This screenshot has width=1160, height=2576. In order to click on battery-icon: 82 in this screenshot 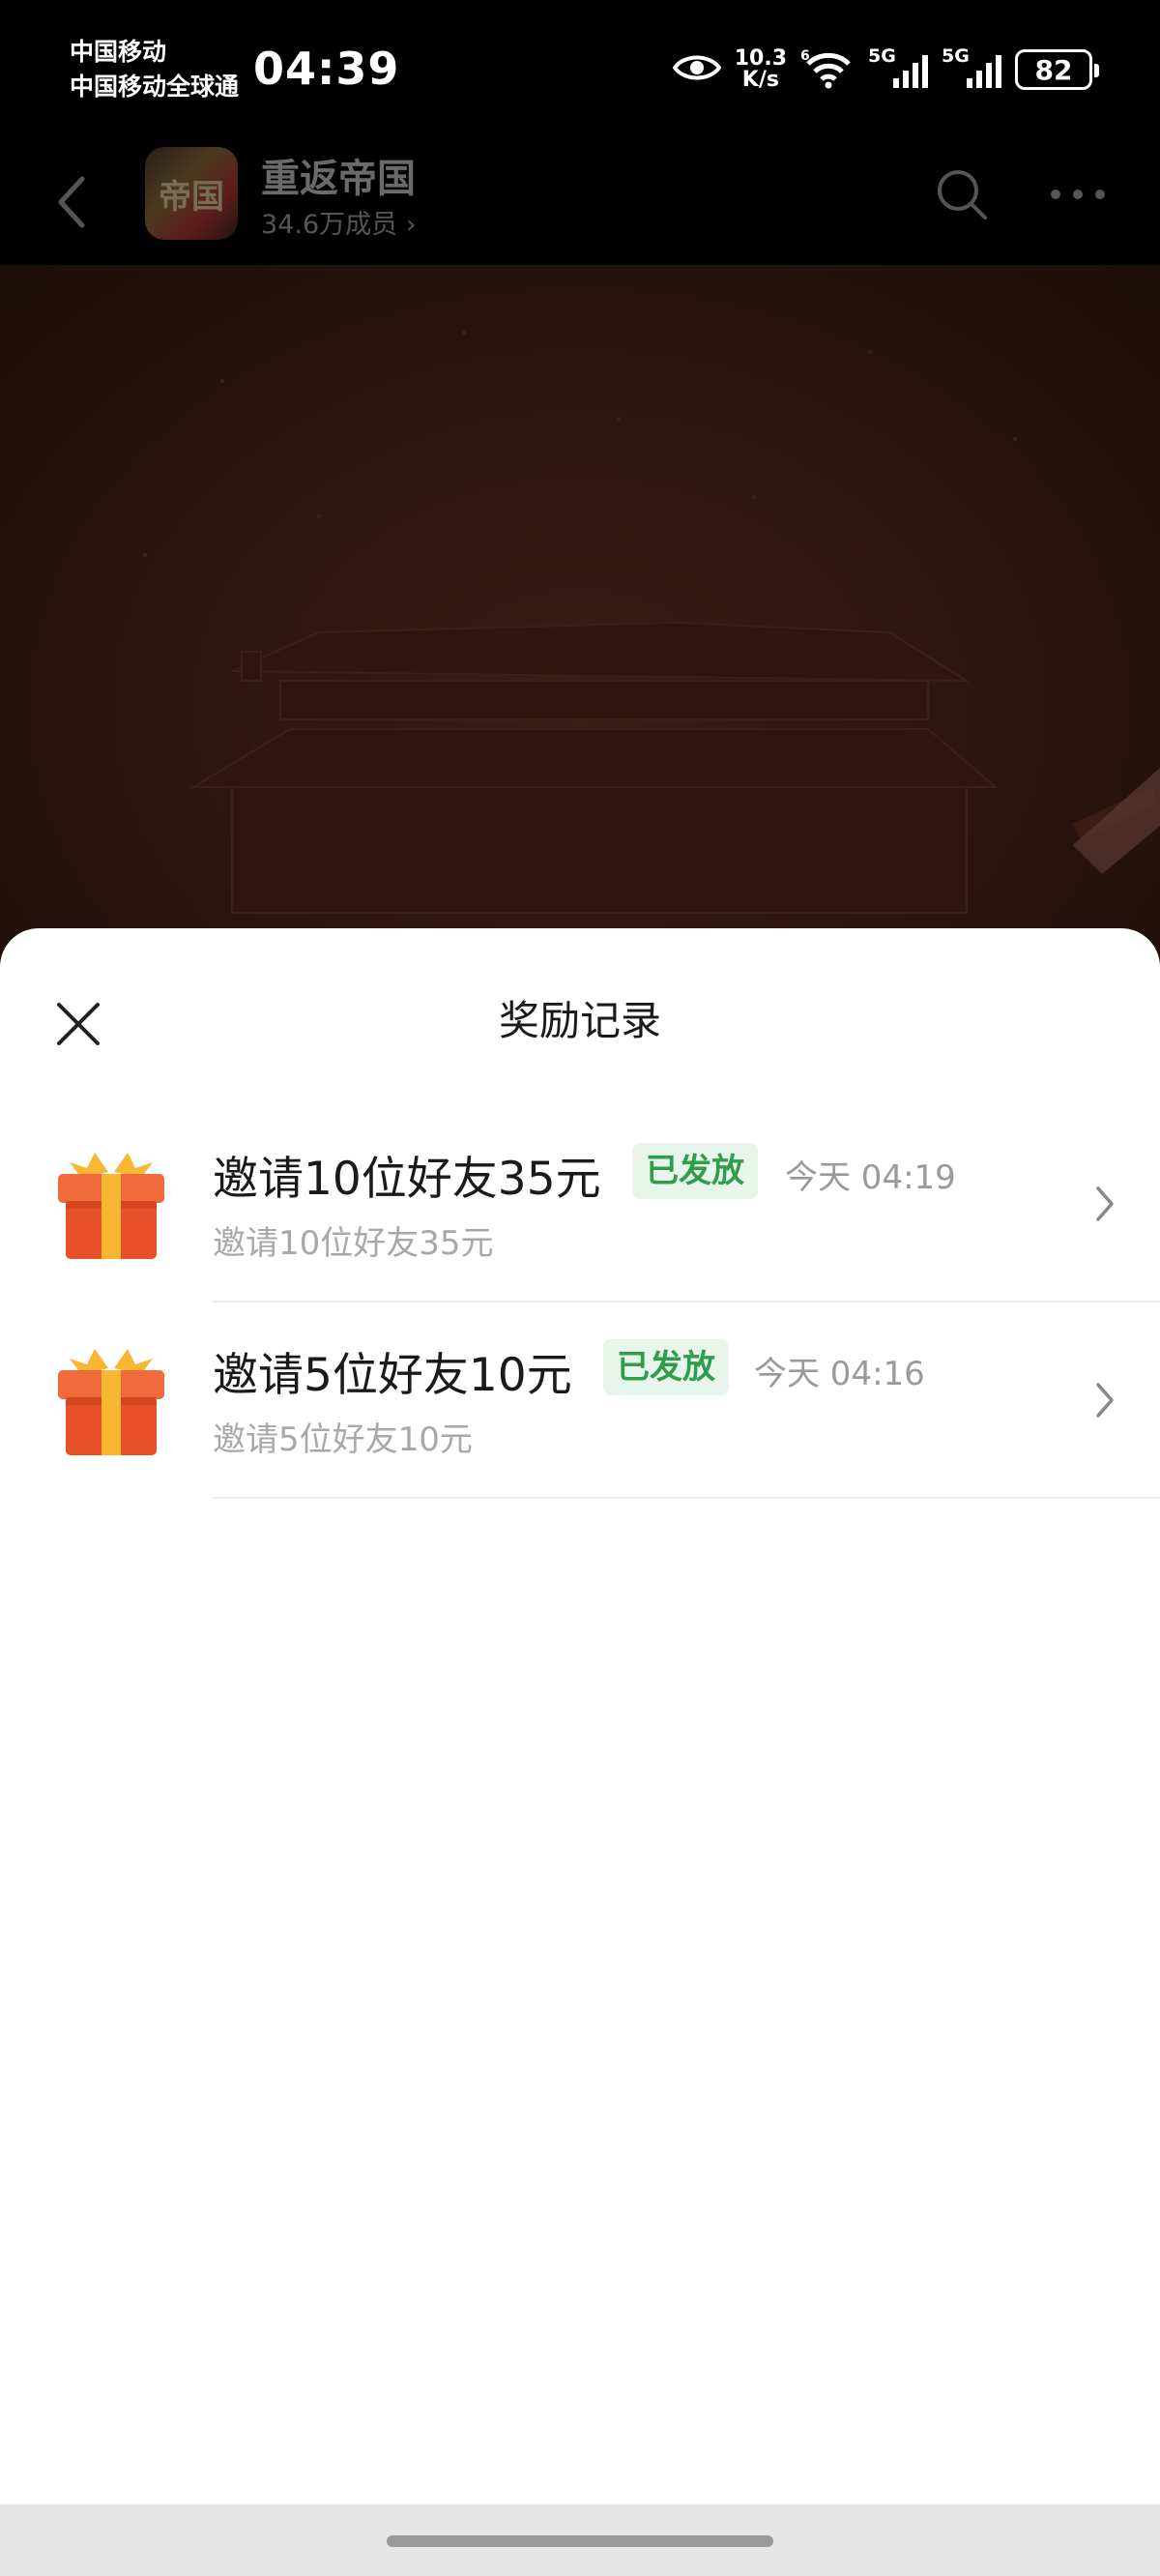, I will do `click(1057, 69)`.